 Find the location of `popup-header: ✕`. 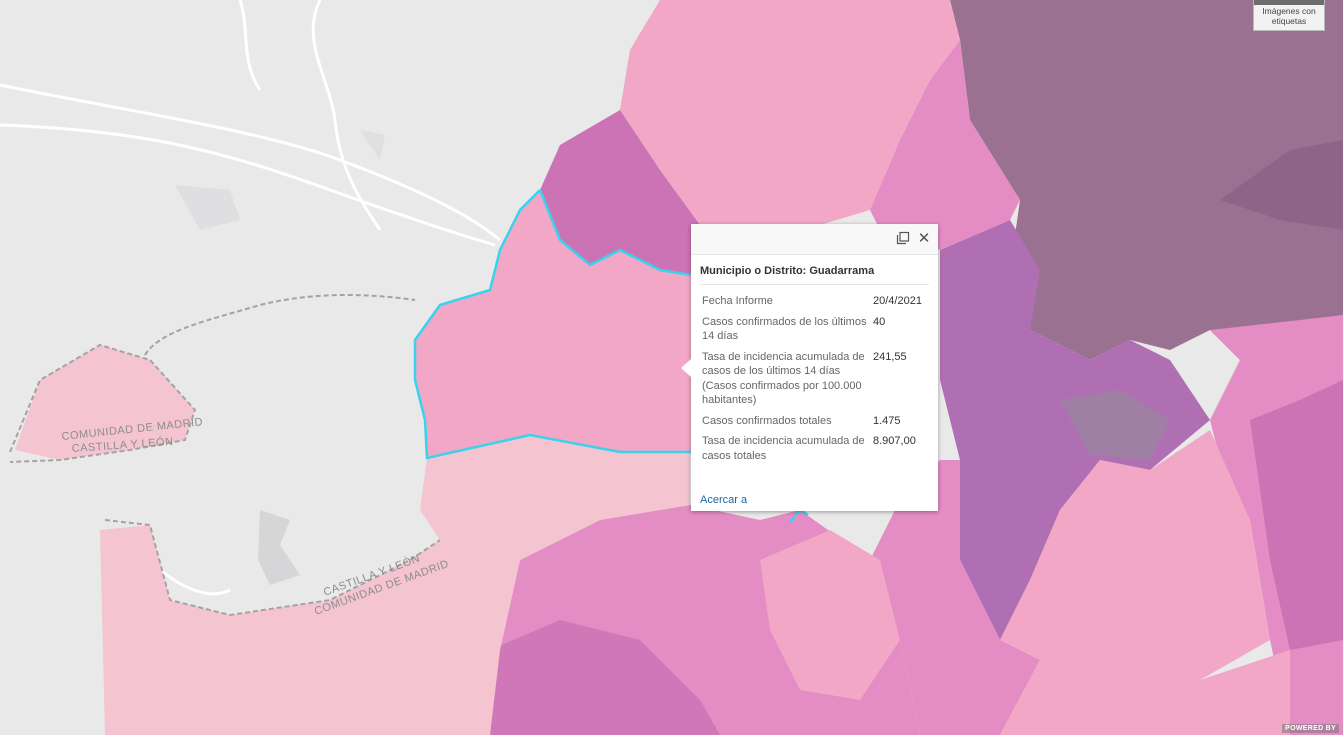

popup-header: ✕ is located at coordinates (814, 239).